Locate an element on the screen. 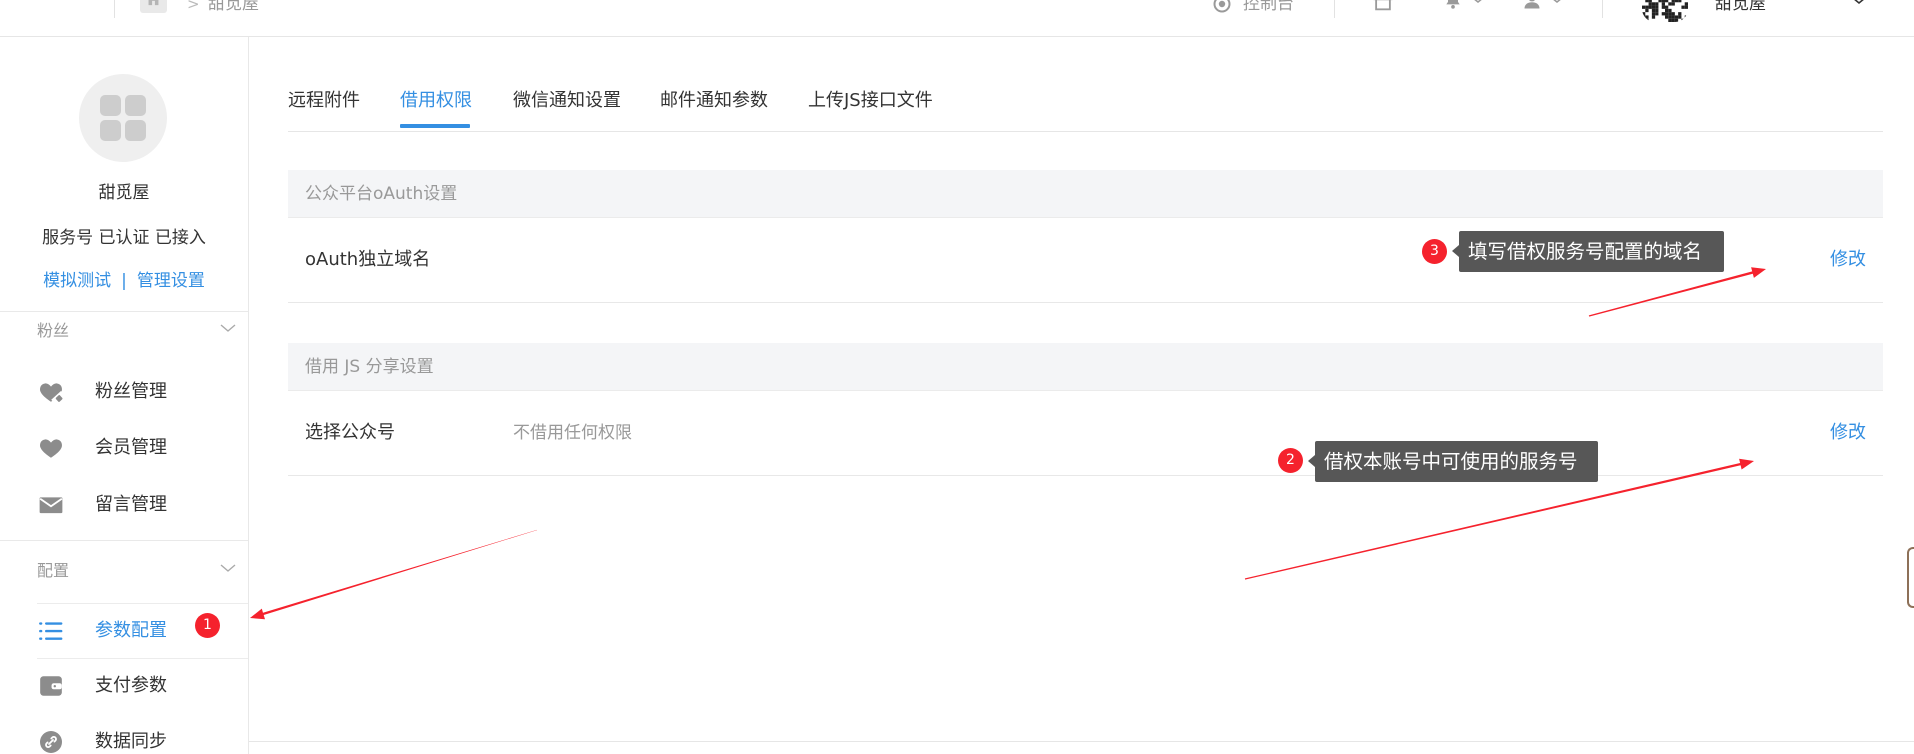 This screenshot has height=754, width=1914. tab-borrow-permission: 借用权限 is located at coordinates (436, 101).